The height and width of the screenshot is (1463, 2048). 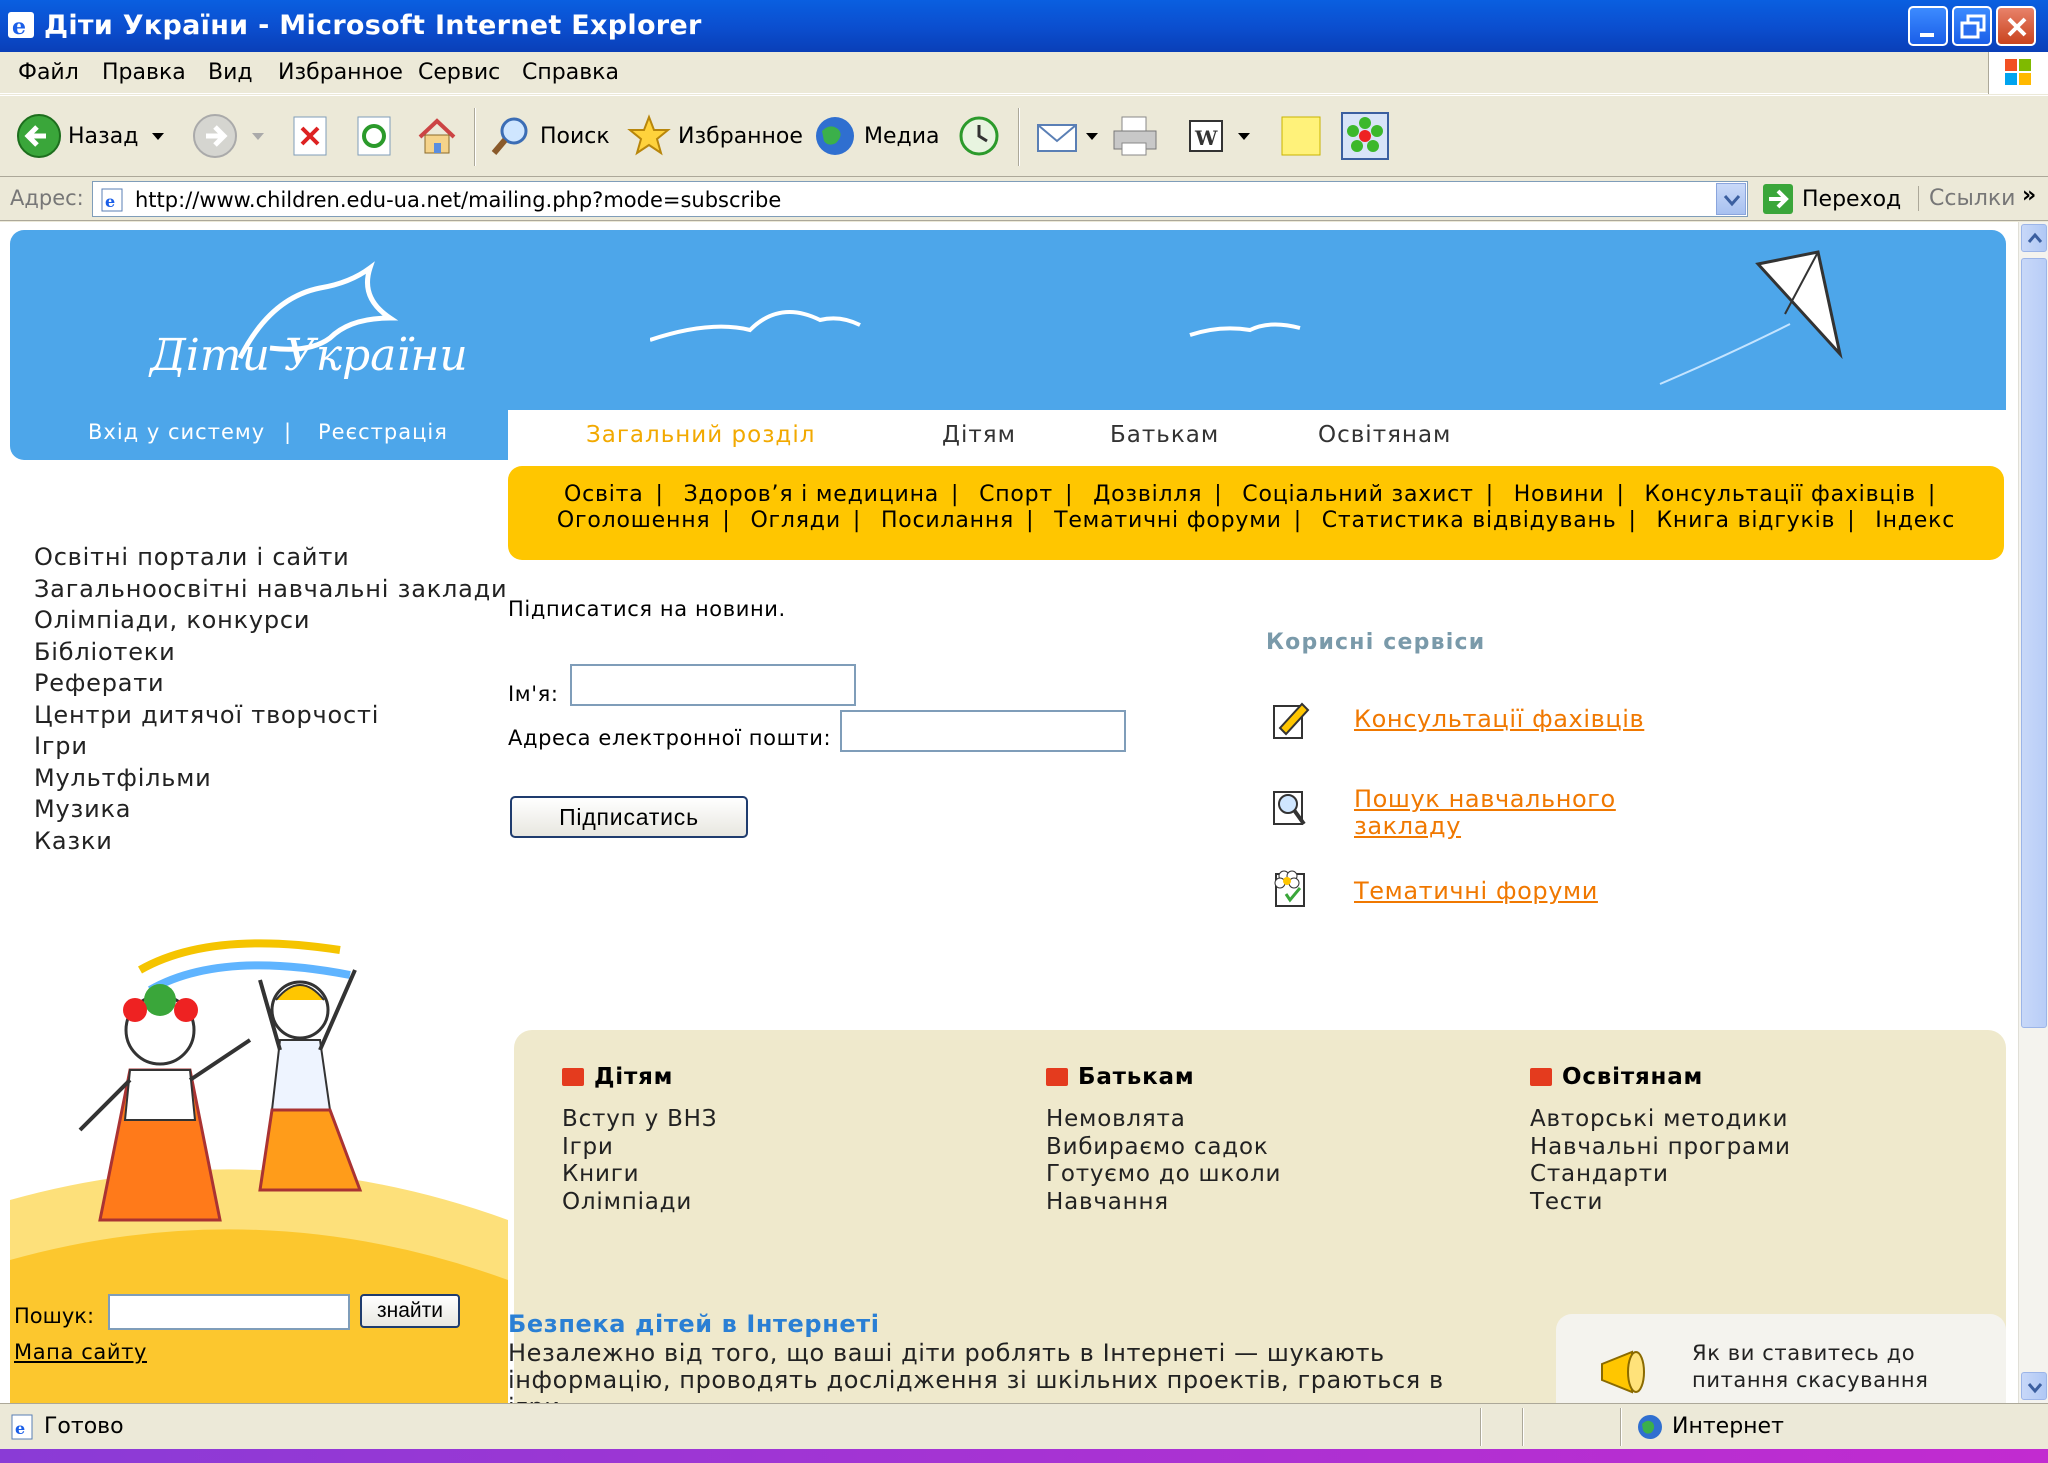 What do you see at coordinates (713, 685) in the screenshot?
I see `name-input` at bounding box center [713, 685].